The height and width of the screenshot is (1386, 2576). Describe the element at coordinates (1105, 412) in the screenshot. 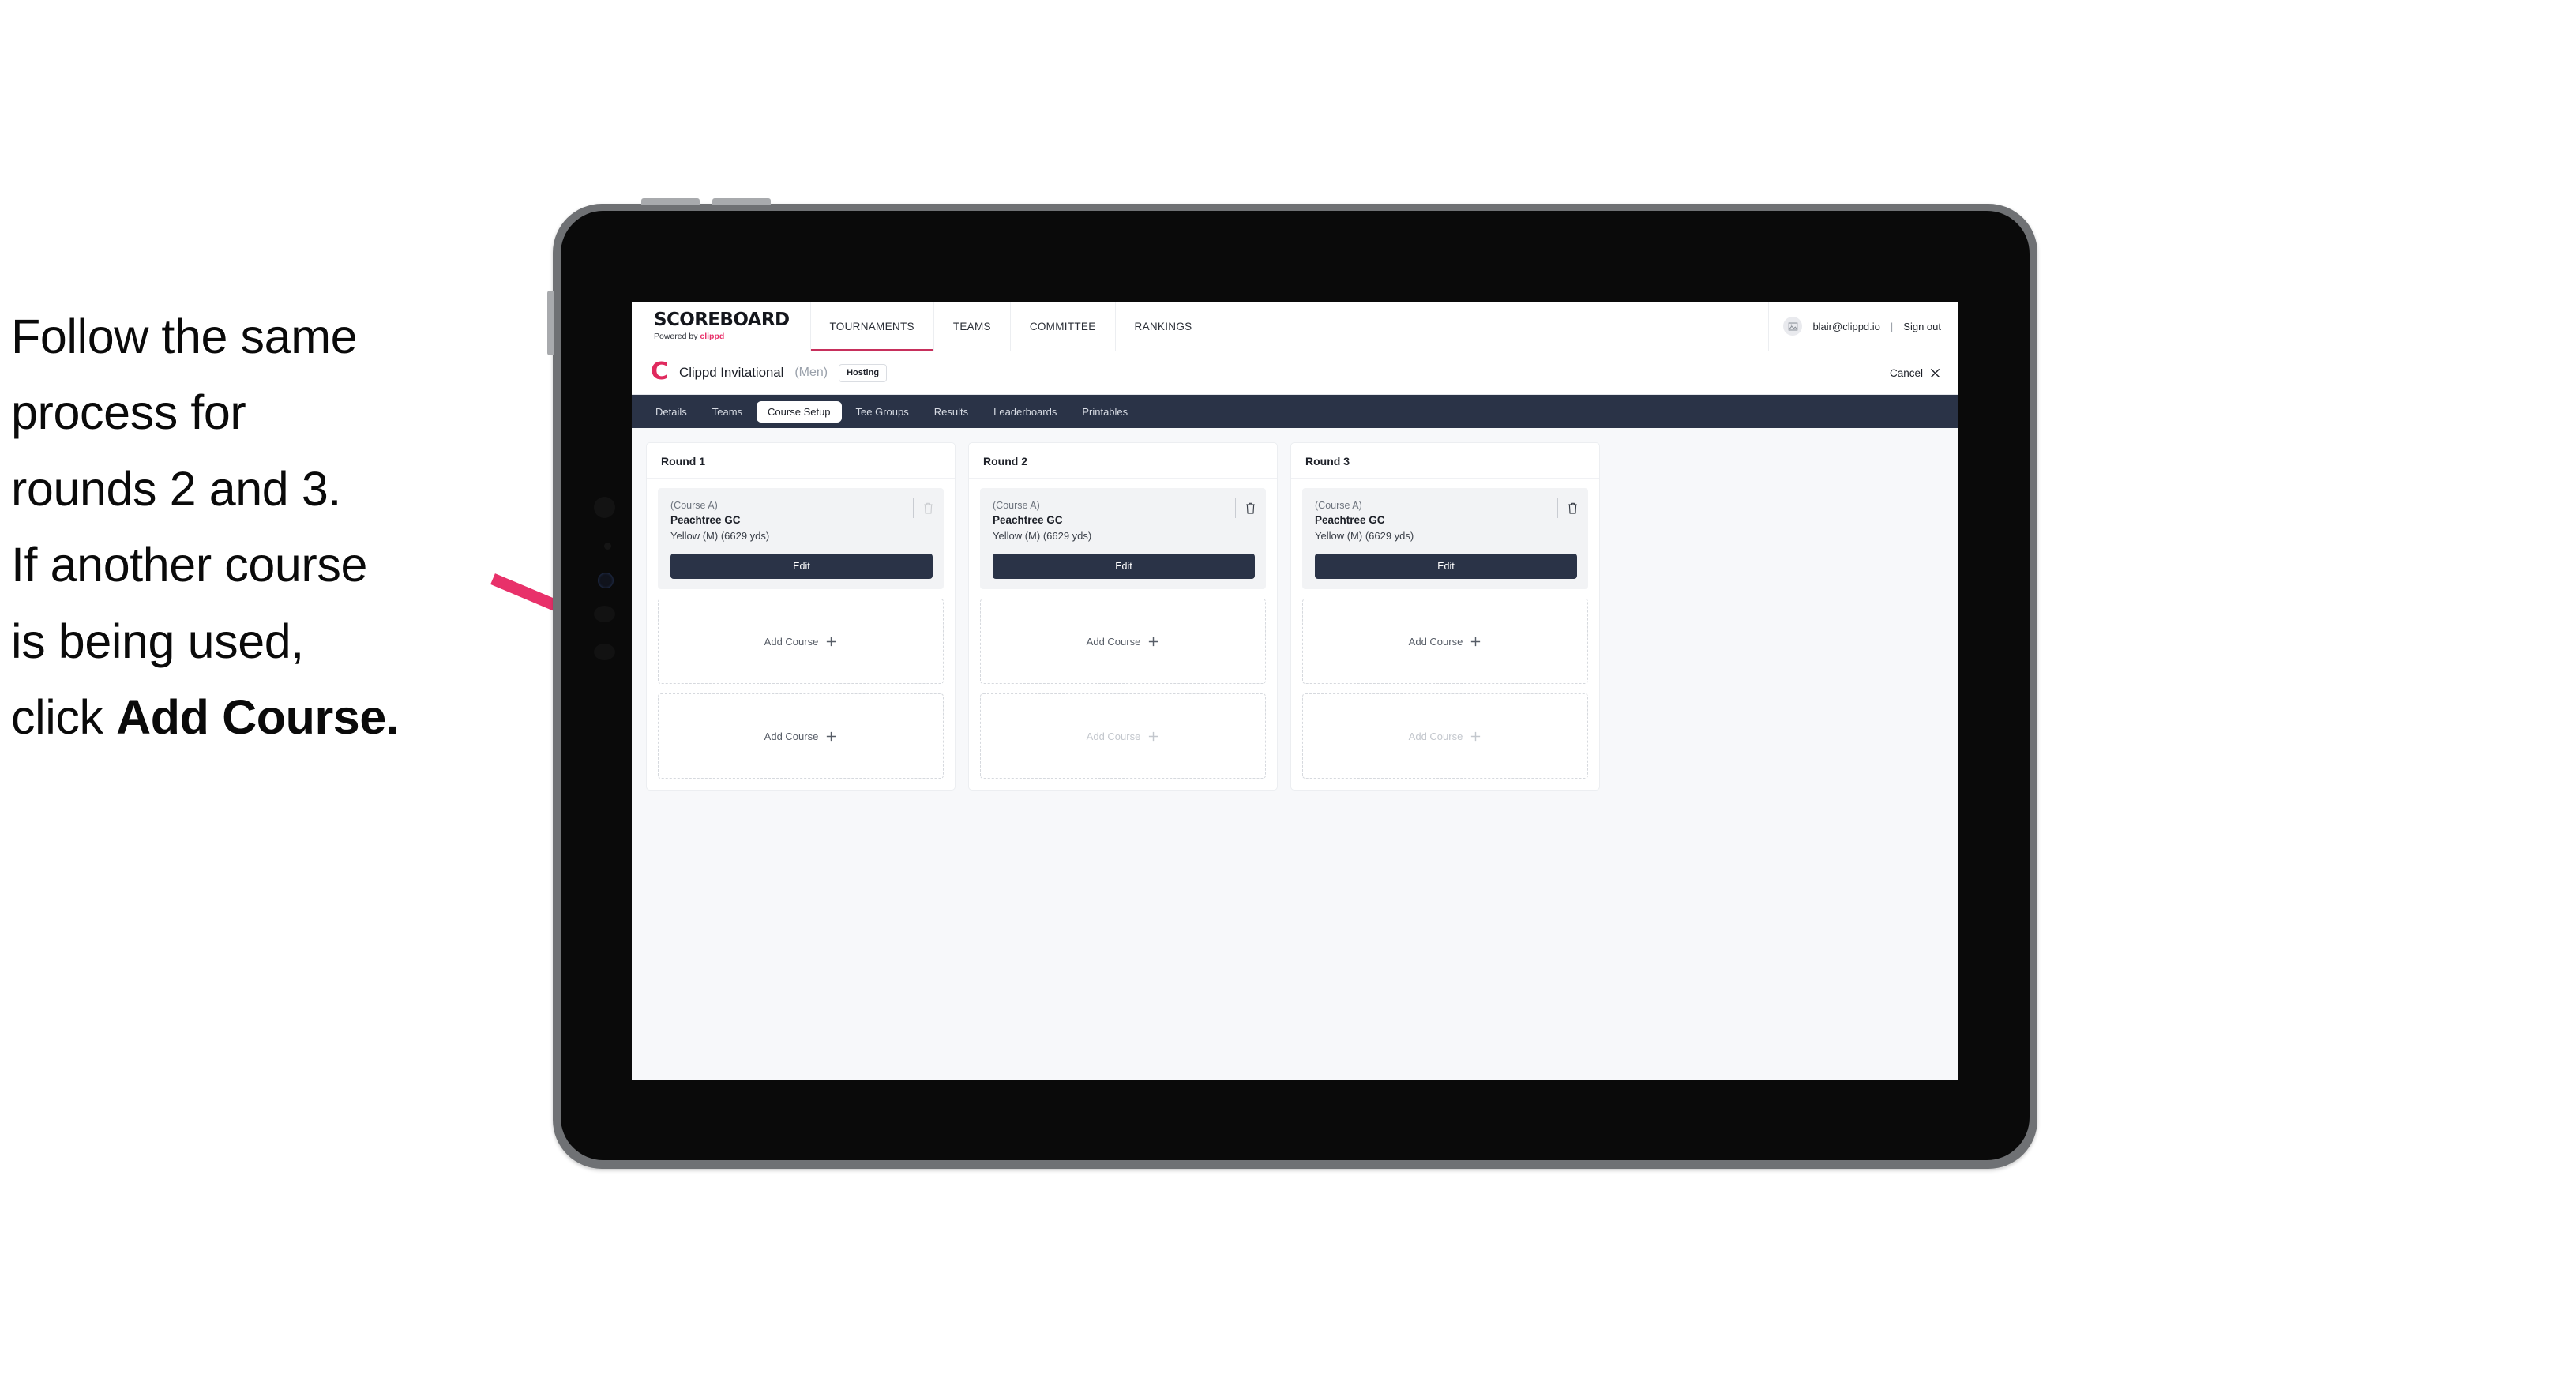

I see `tab-printables: Printables` at that location.